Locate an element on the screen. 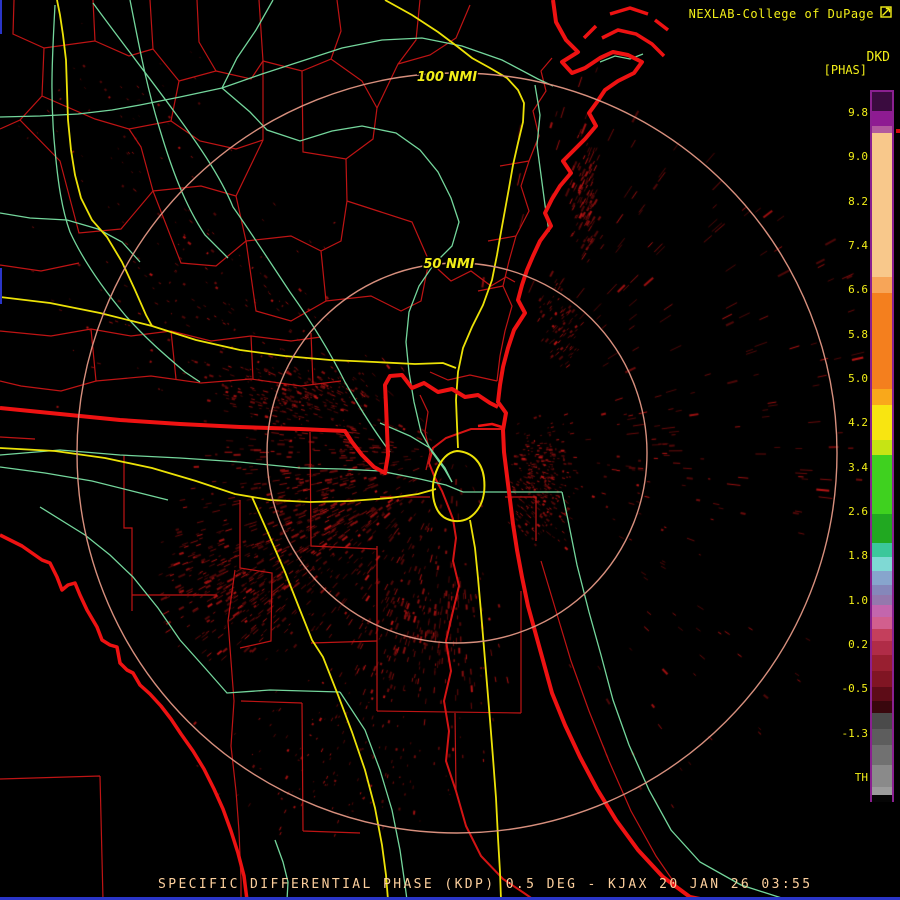 The width and height of the screenshot is (900, 900). colorbar-tick: 5.0 is located at coordinates (858, 378).